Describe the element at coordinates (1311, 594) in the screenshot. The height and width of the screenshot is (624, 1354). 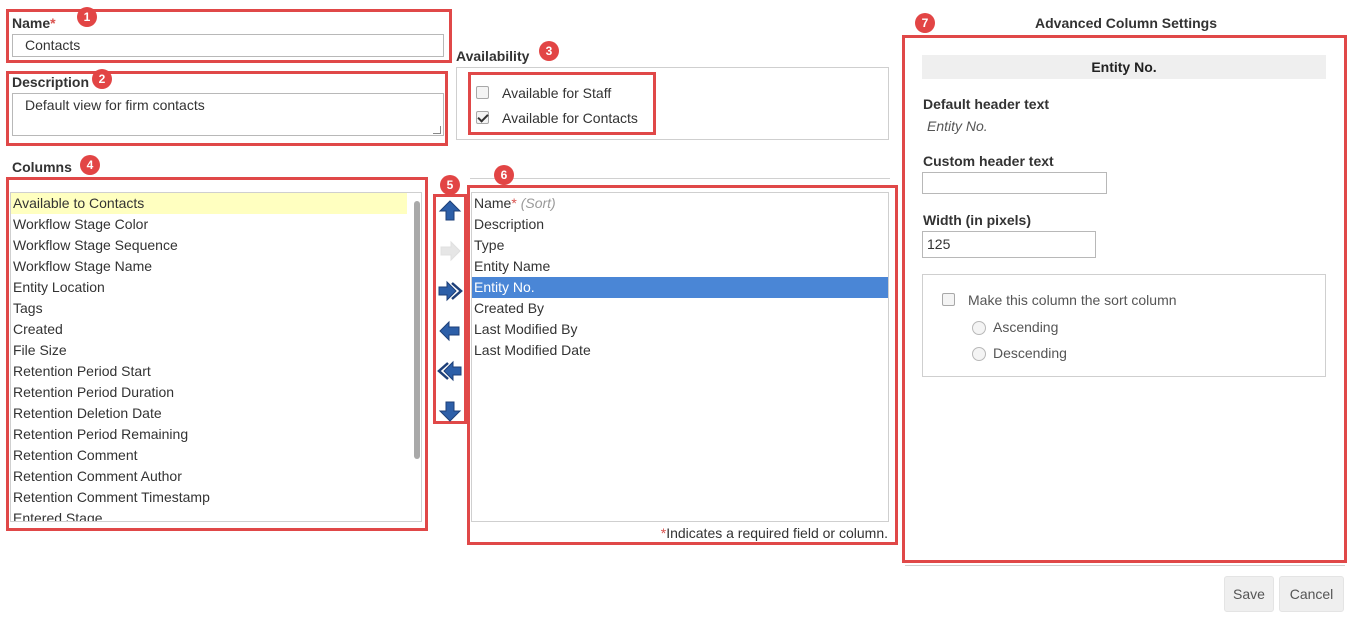
I see `cancel-button: Cancel` at that location.